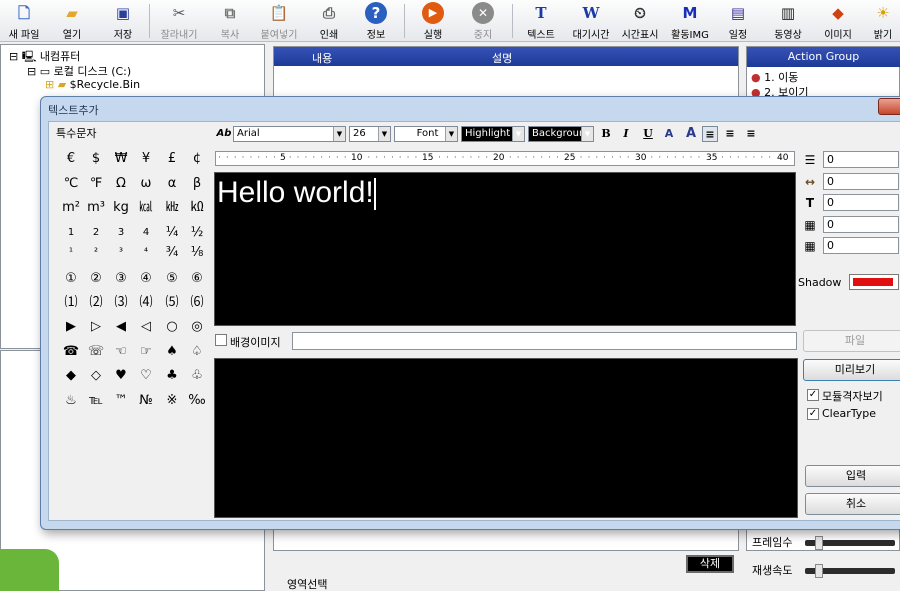  Describe the element at coordinates (96, 327) in the screenshot. I see `special-char-button: ▷` at that location.